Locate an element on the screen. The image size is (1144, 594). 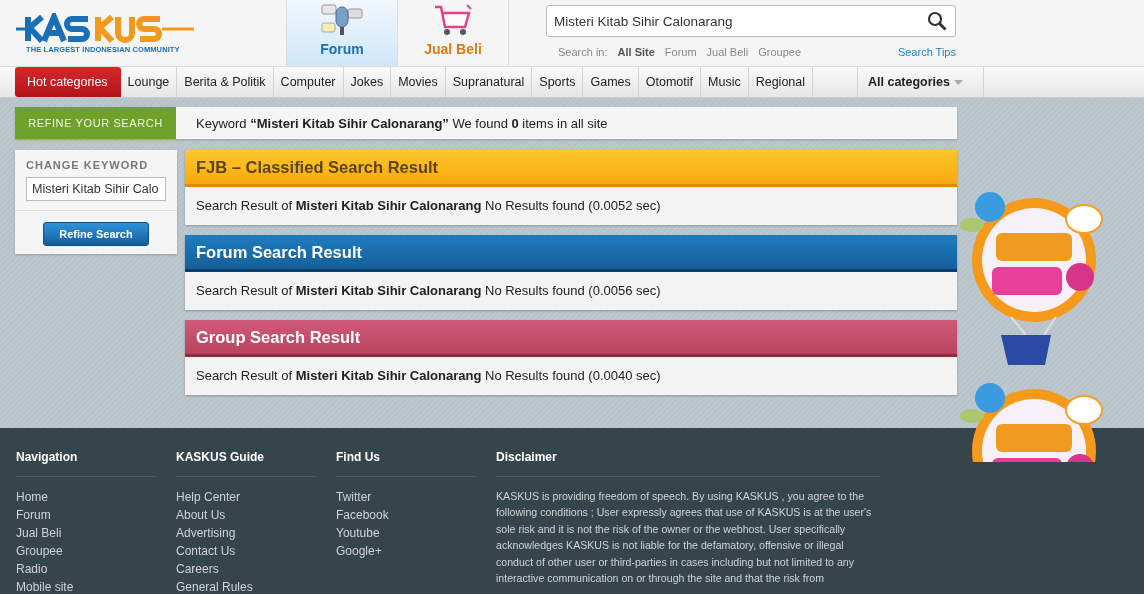
footer-heading: Navigation is located at coordinates (86, 463).